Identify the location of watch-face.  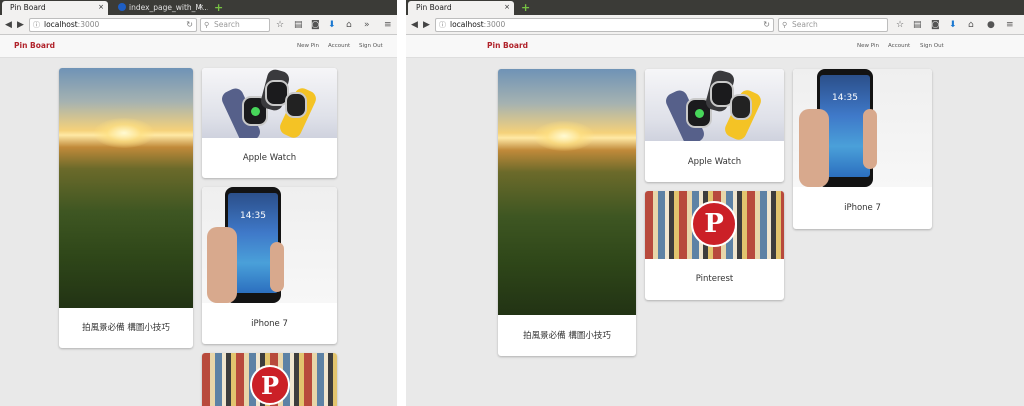
(741, 107).